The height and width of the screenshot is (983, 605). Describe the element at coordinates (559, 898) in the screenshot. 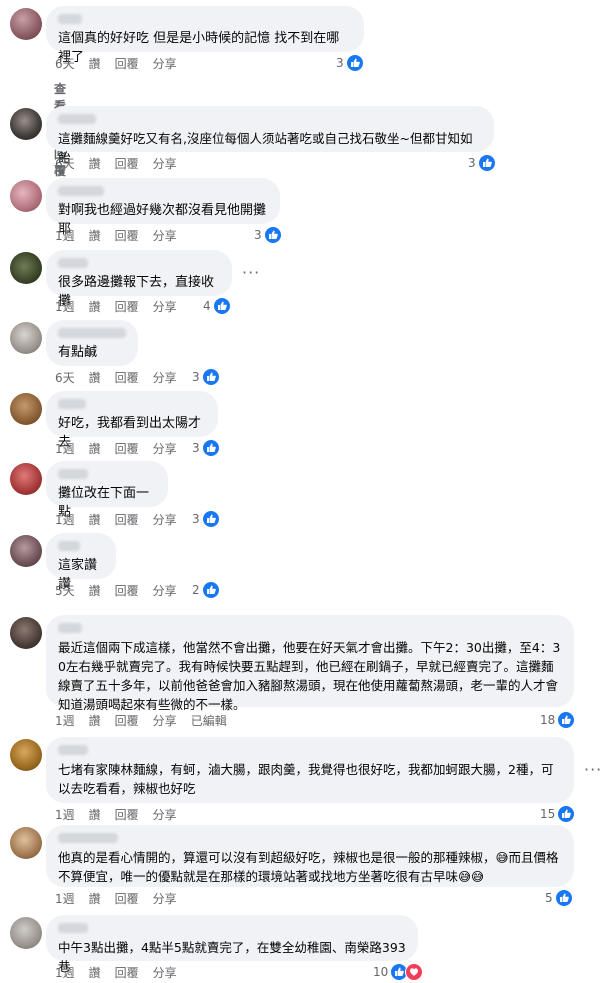

I see `reaction-count: 5` at that location.